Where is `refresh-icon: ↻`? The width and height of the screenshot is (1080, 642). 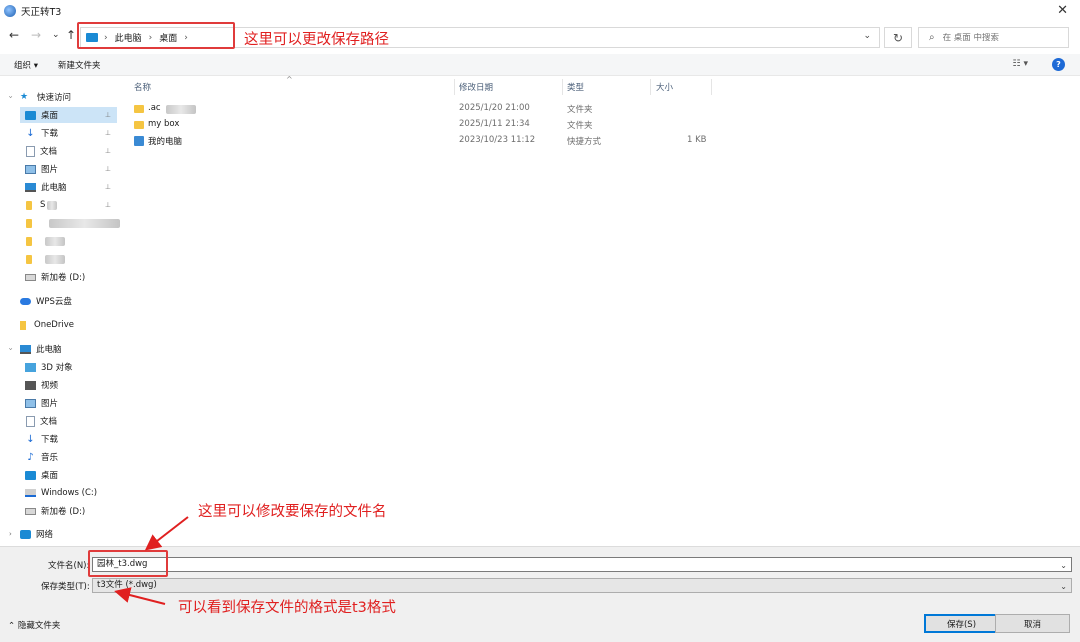 refresh-icon: ↻ is located at coordinates (898, 37).